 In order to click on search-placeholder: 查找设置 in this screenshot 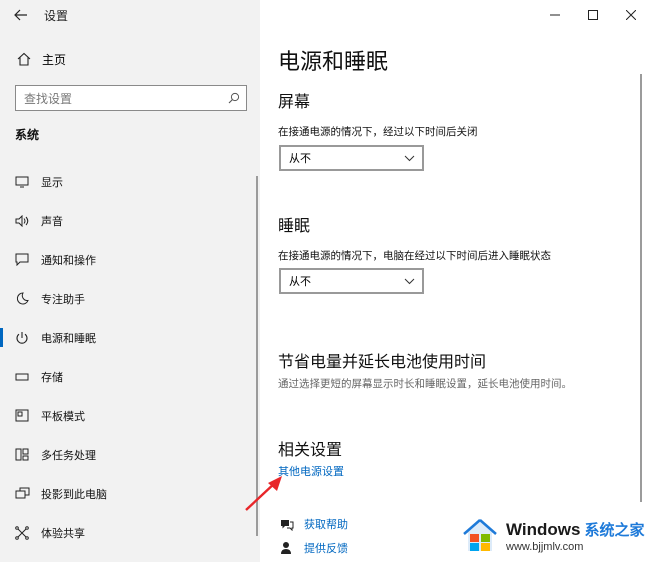, I will do `click(48, 98)`.